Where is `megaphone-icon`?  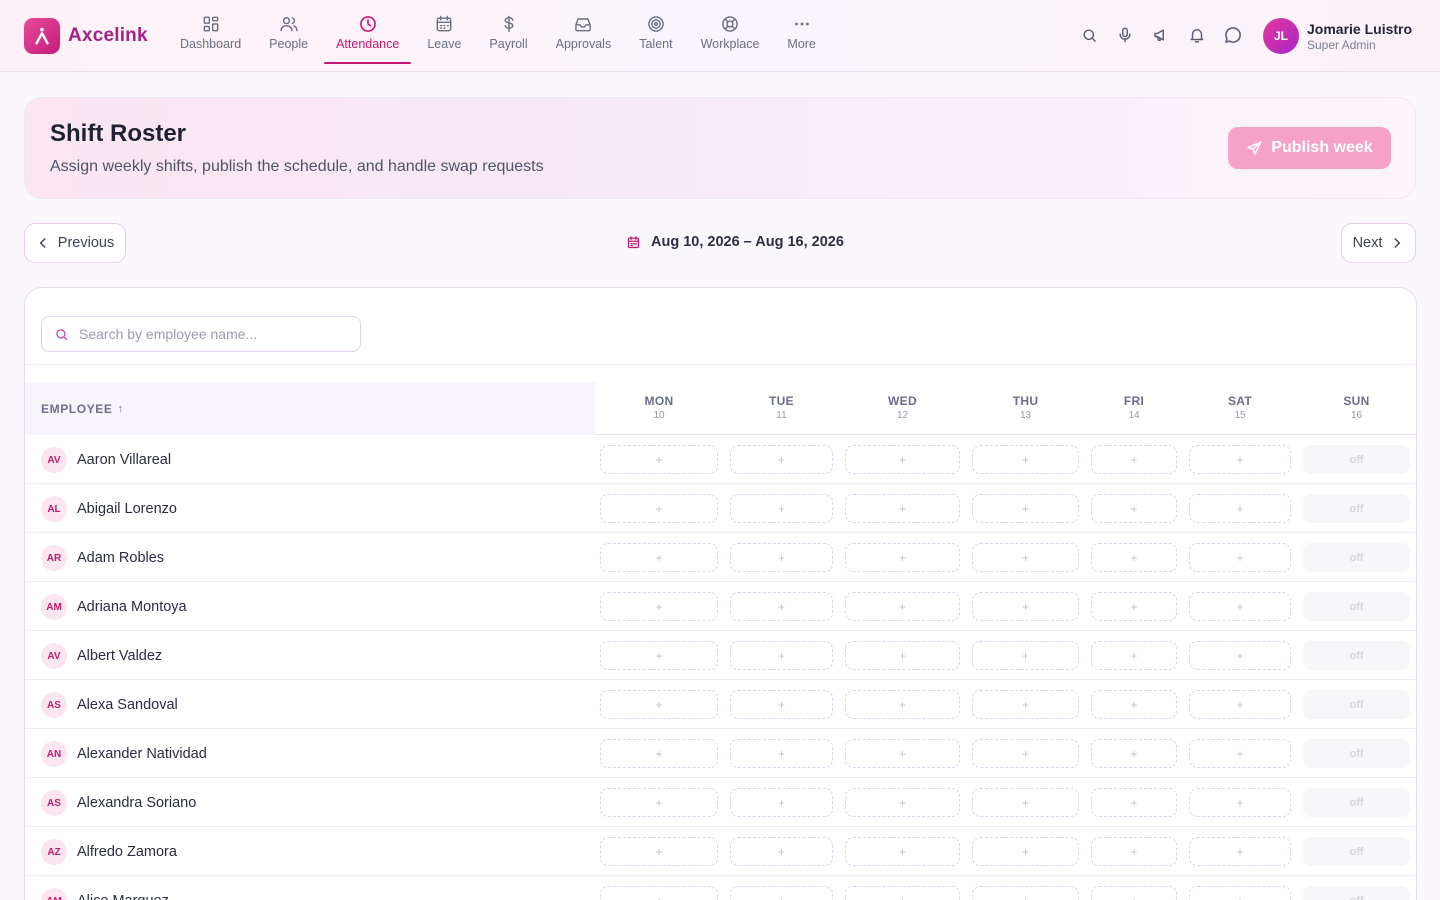
megaphone-icon is located at coordinates (1161, 35).